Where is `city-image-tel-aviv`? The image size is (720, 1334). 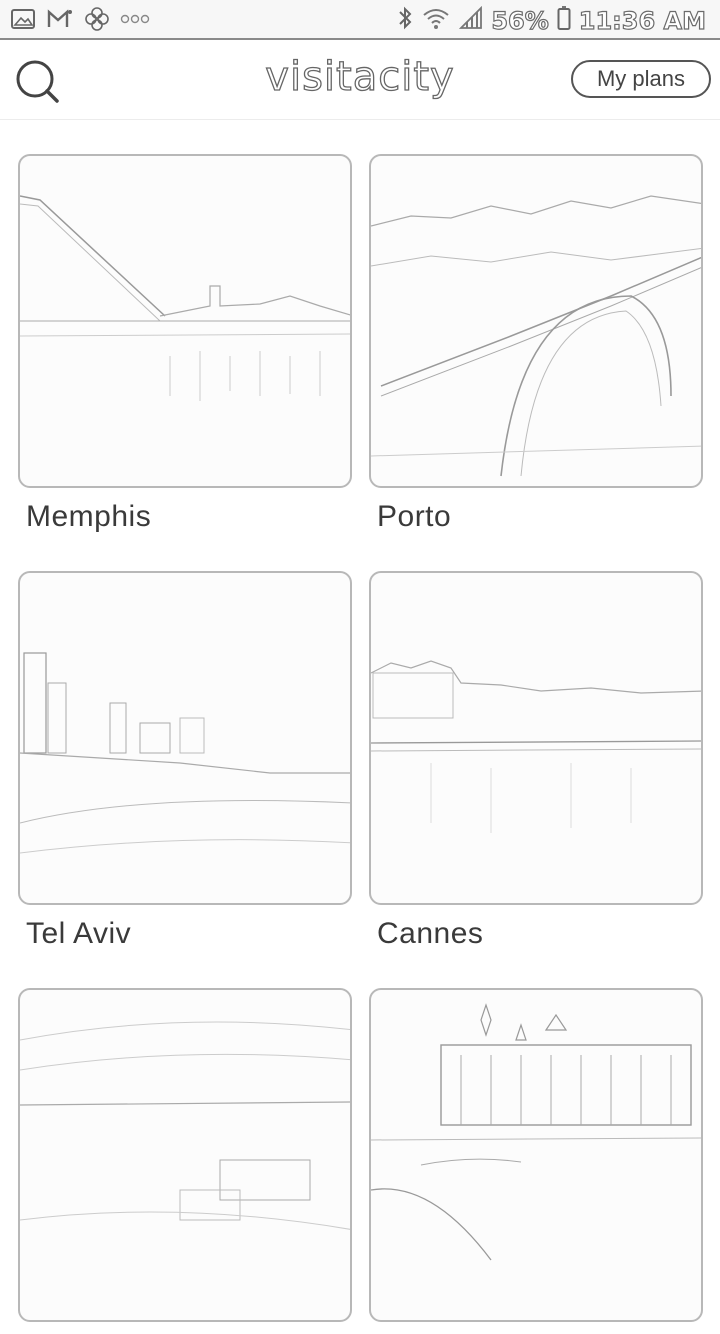
city-image-tel-aviv is located at coordinates (185, 738).